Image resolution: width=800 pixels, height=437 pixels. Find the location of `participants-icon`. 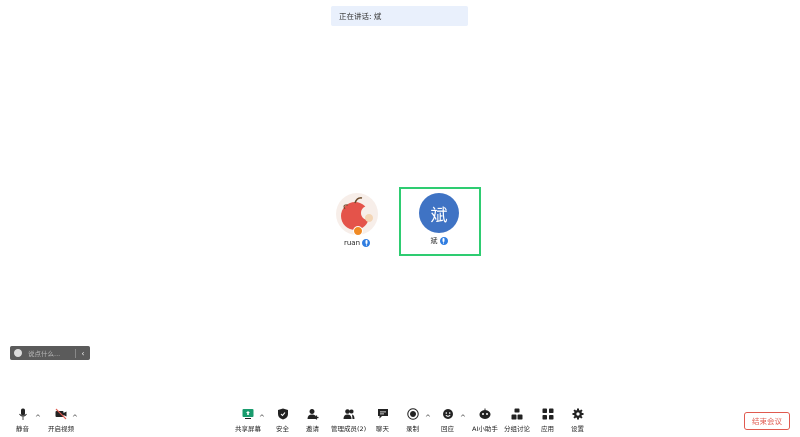

participants-icon is located at coordinates (349, 414).